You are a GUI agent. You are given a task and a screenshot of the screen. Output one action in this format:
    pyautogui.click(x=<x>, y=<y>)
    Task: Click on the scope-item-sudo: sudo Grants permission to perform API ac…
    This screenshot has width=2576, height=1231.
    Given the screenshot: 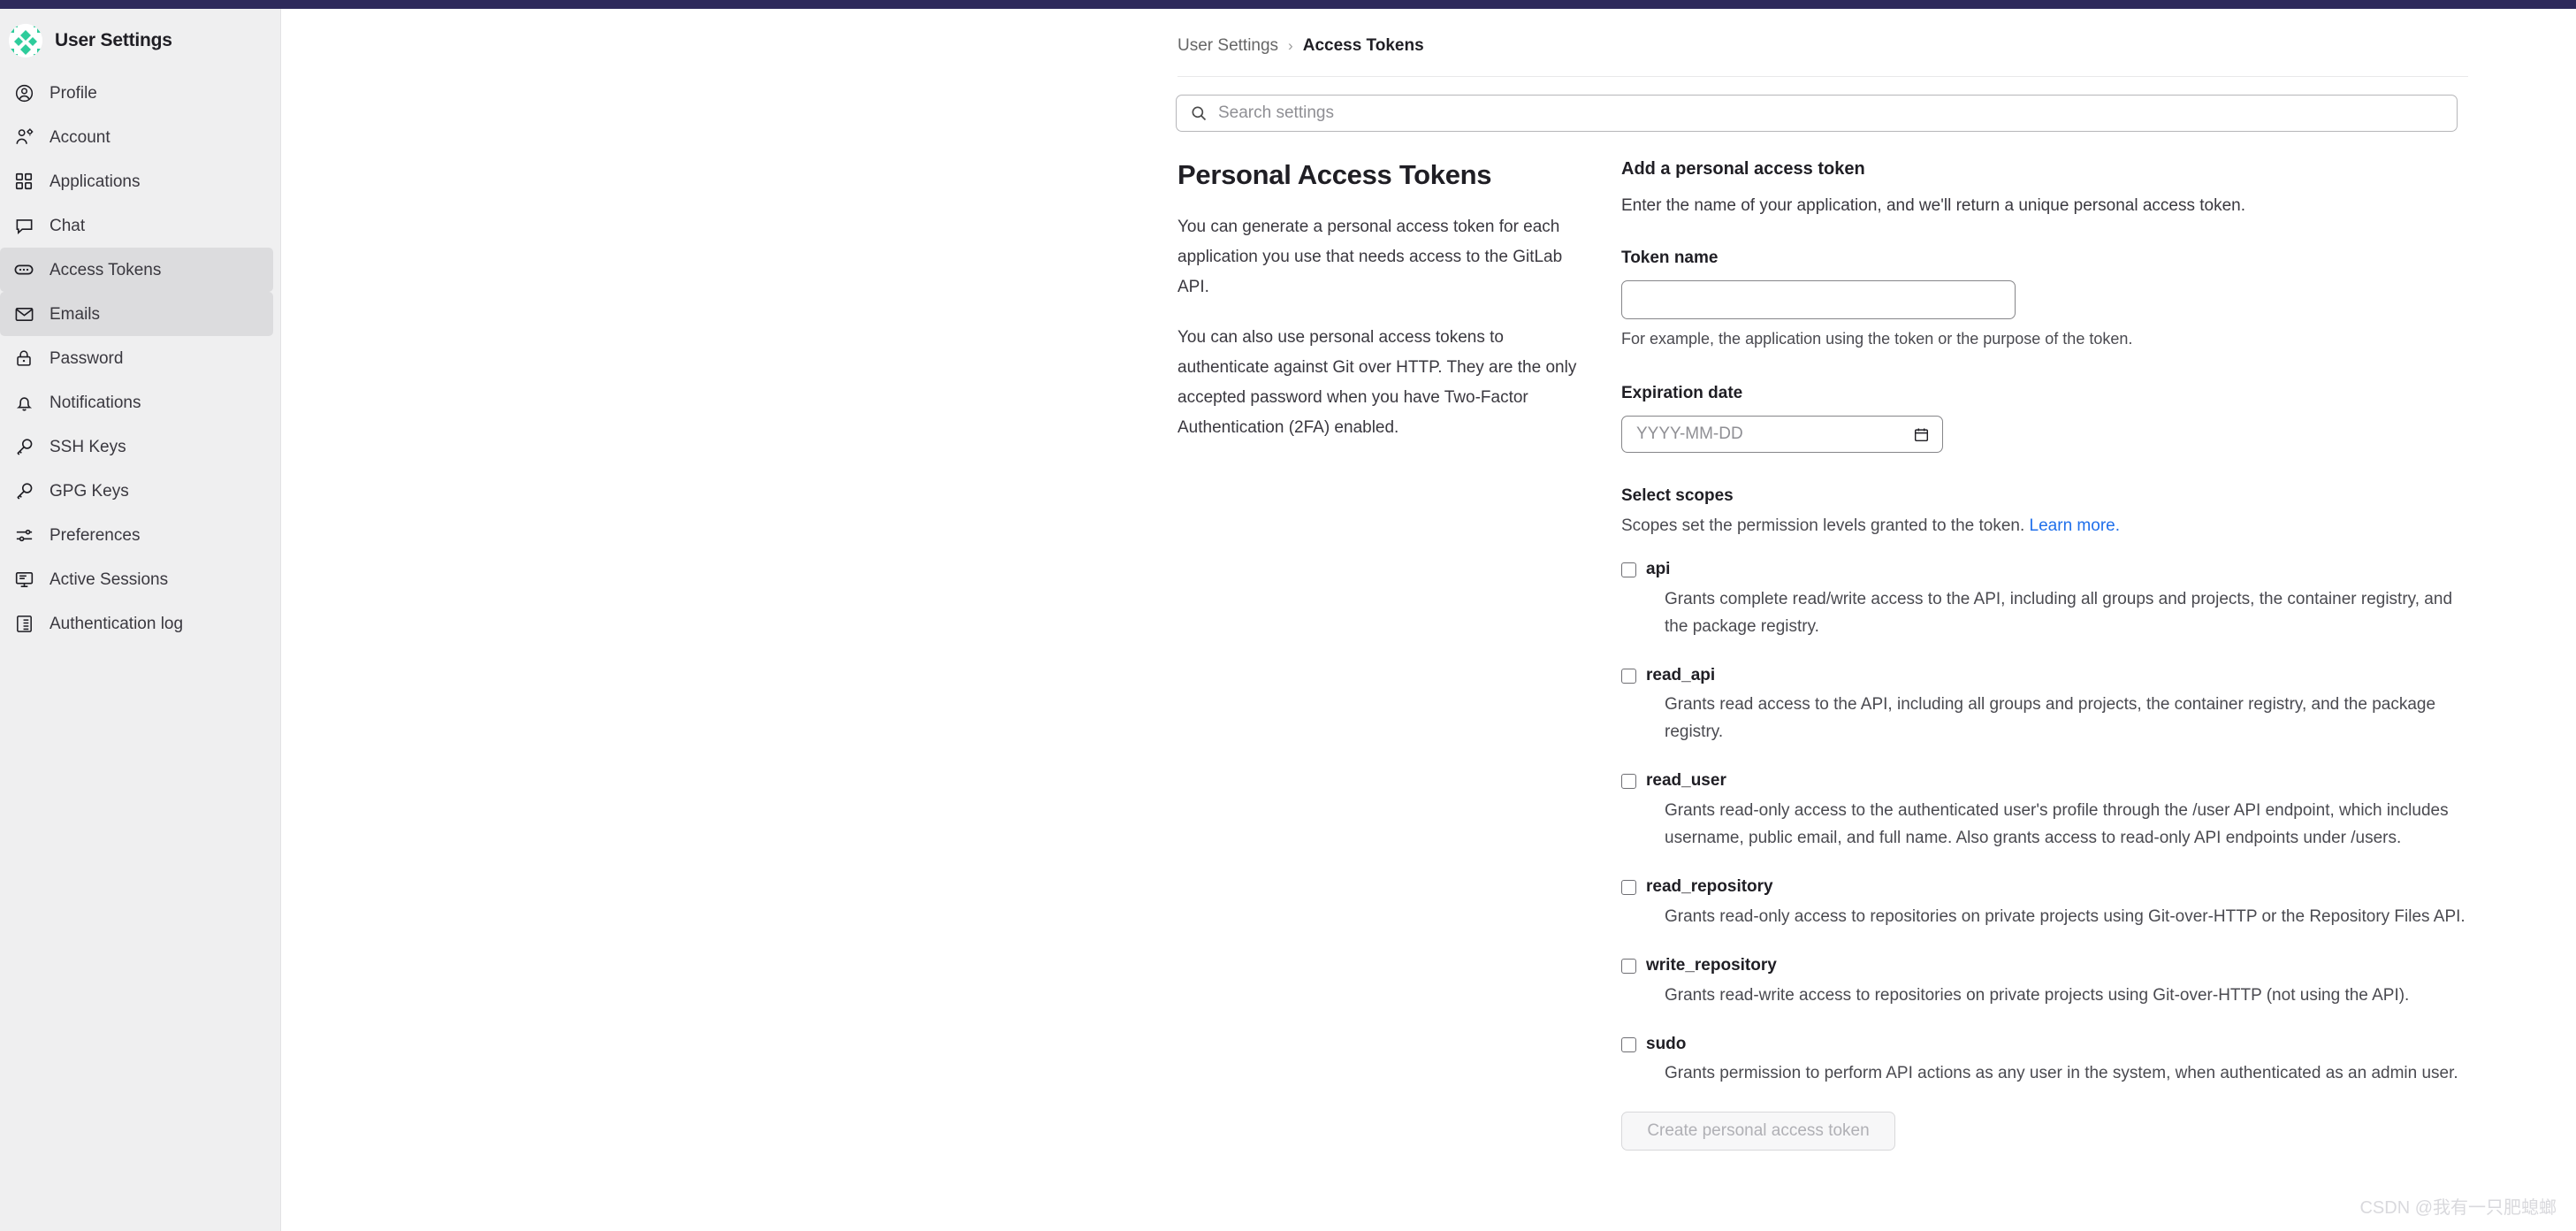 What is the action you would take?
    pyautogui.click(x=2054, y=1061)
    